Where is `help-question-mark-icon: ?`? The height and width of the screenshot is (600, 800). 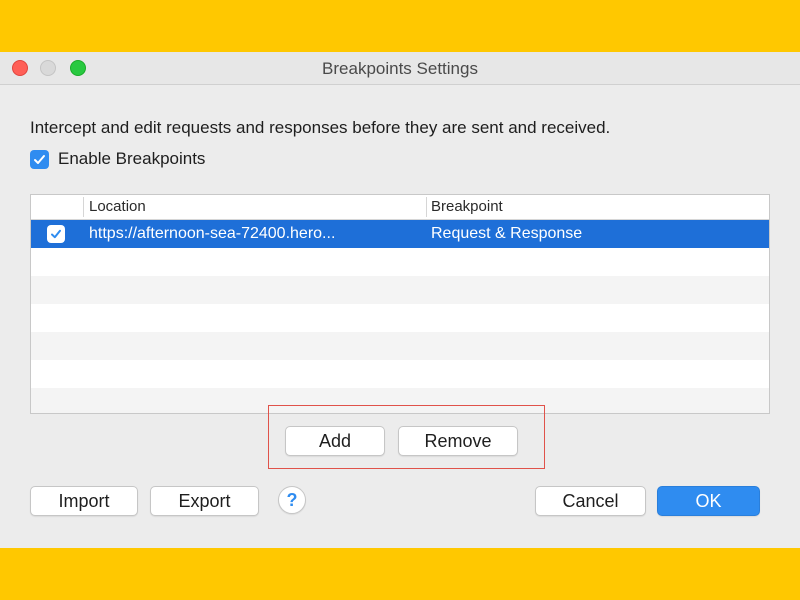 help-question-mark-icon: ? is located at coordinates (292, 500).